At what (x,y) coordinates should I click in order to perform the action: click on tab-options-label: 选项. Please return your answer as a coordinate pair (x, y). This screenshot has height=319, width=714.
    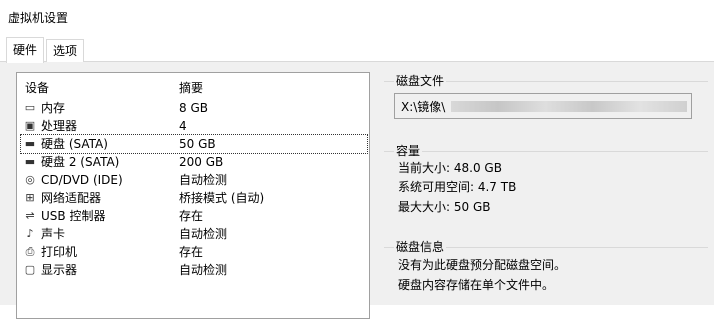
    Looking at the image, I should click on (65, 51).